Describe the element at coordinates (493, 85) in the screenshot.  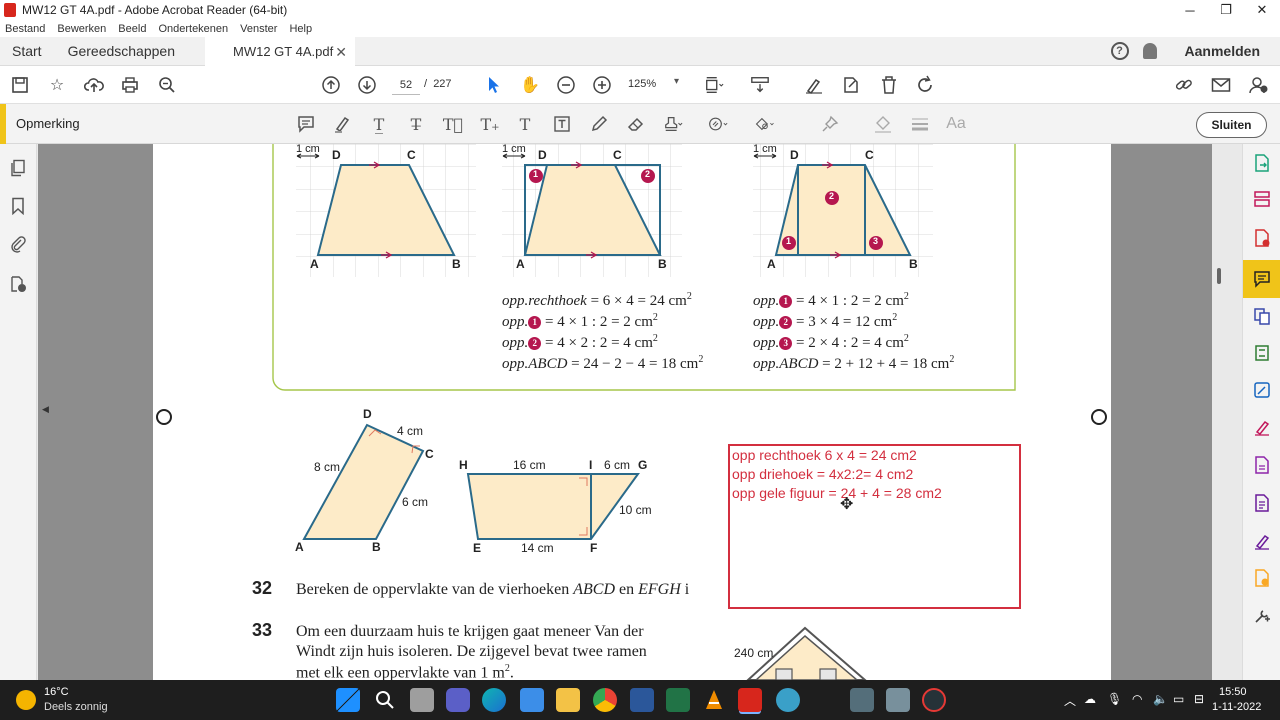
I see `select-cursor-icon` at that location.